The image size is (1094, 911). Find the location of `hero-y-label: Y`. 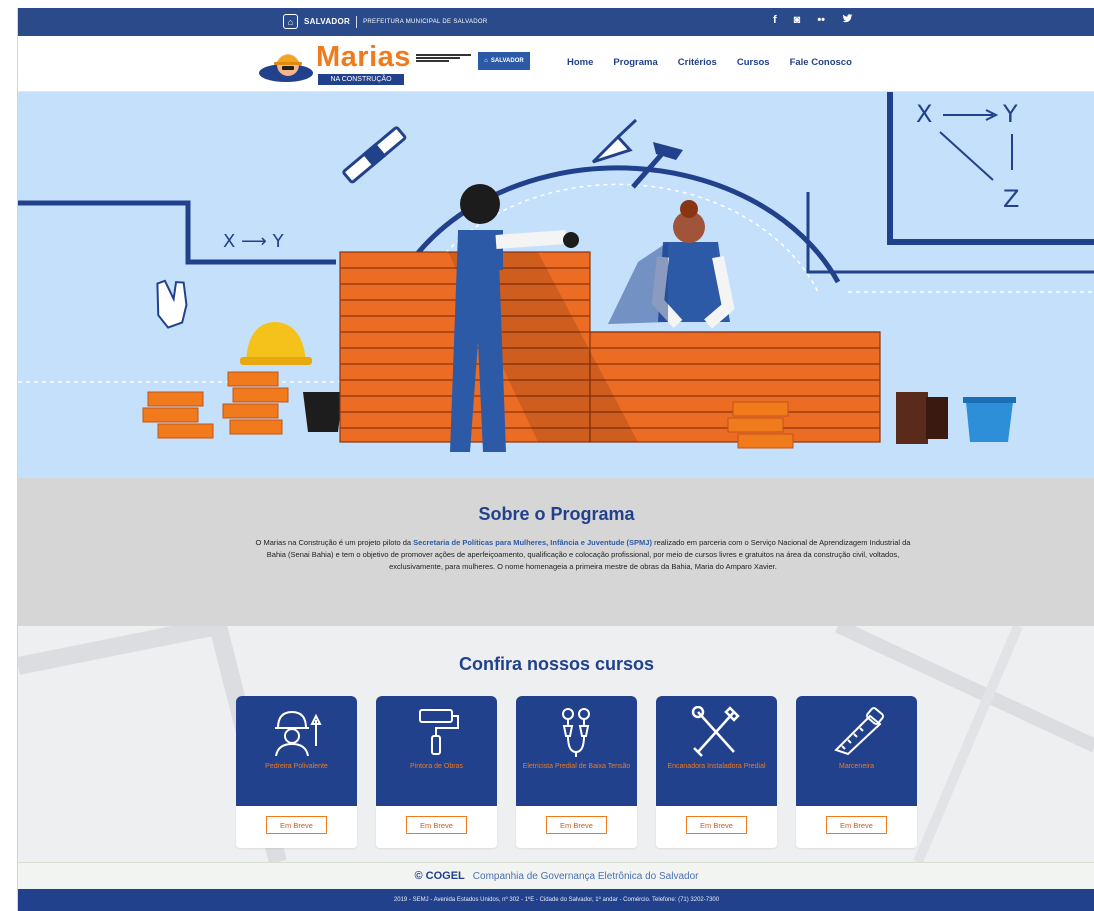

hero-y-label: Y is located at coordinates (1010, 114).